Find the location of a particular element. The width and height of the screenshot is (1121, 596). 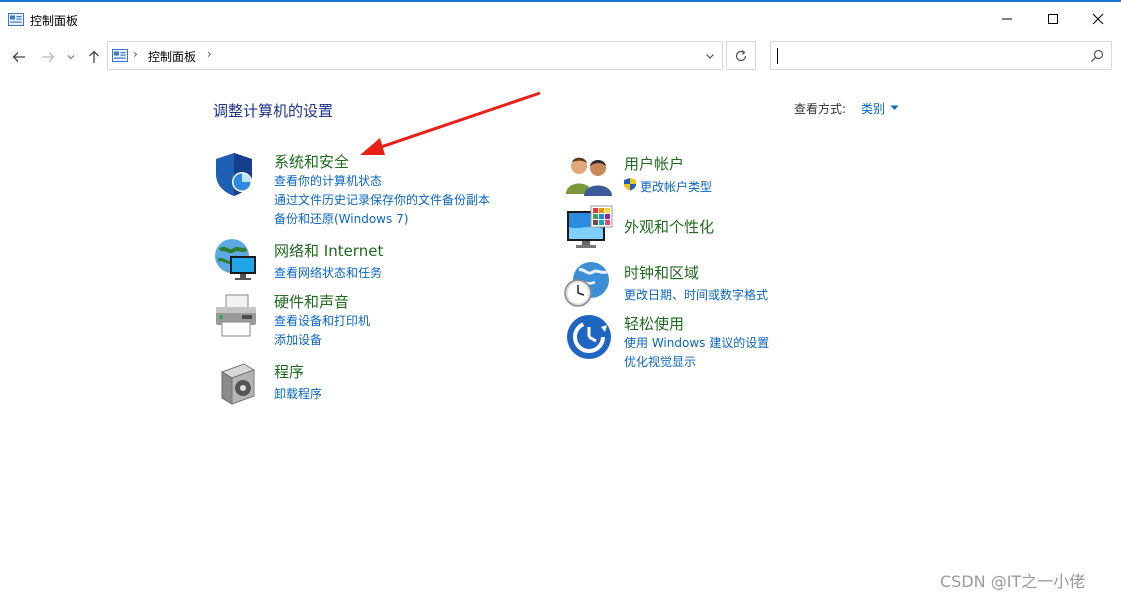

refresh-icon is located at coordinates (741, 55).